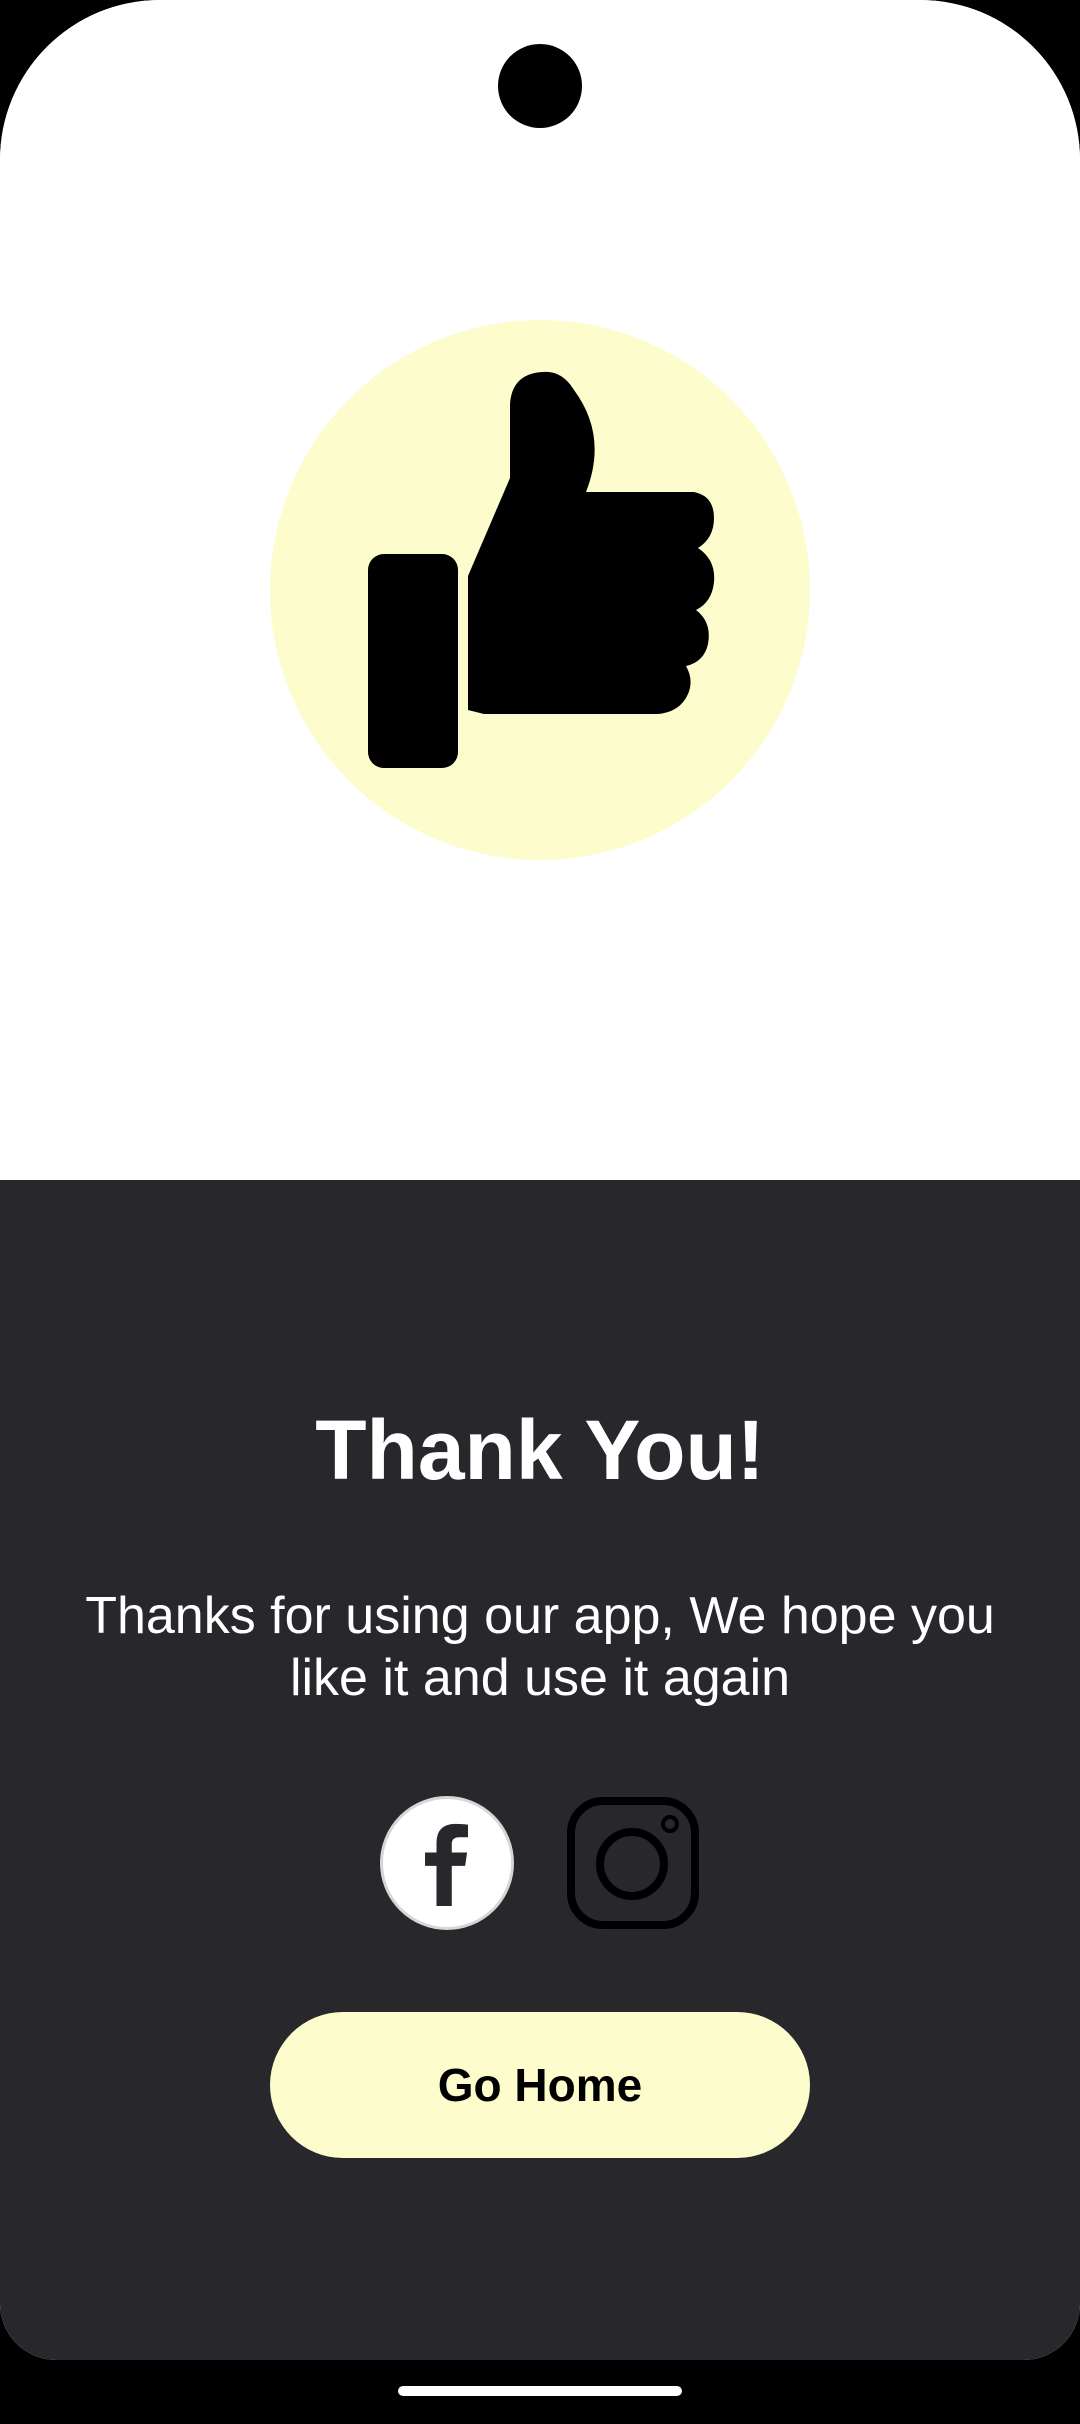 This screenshot has height=2424, width=1080. I want to click on instagram-icon, so click(633, 1863).